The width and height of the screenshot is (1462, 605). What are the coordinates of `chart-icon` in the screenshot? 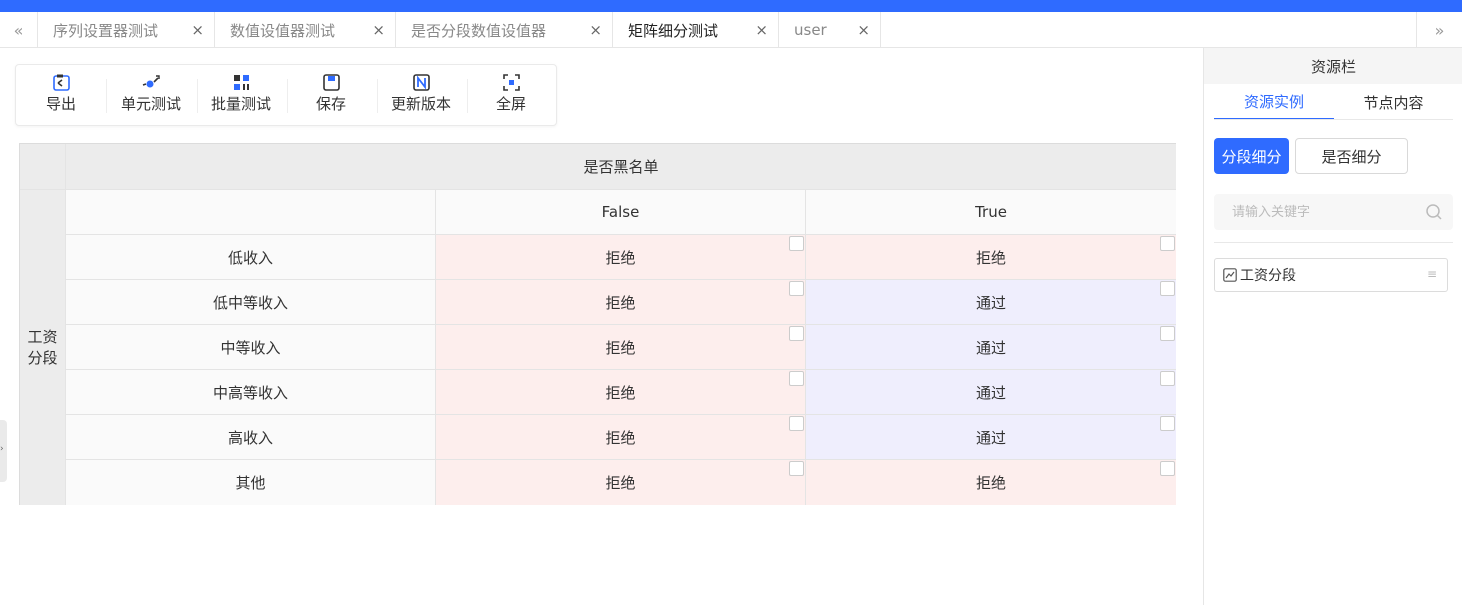 It's located at (1230, 275).